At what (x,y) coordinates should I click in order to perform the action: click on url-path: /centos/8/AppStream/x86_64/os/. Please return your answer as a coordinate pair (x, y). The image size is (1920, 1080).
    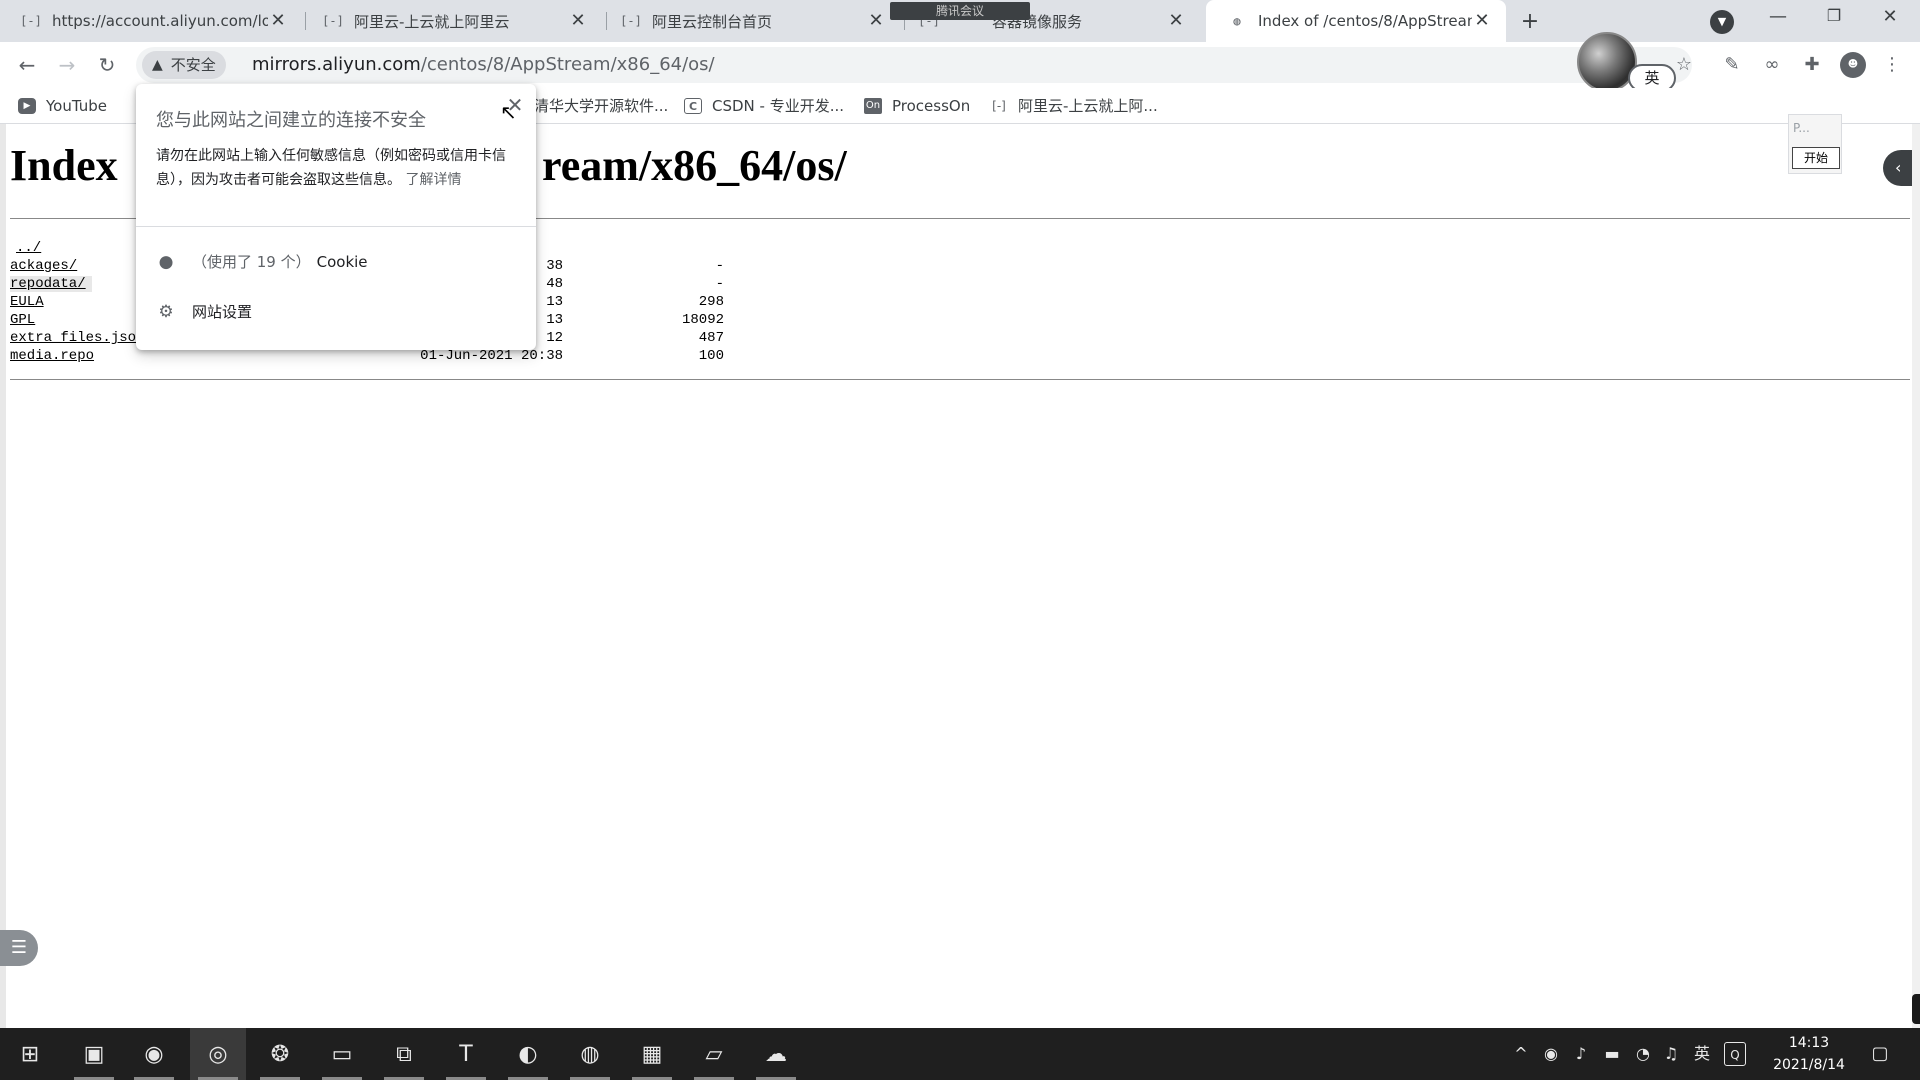
    Looking at the image, I should click on (567, 64).